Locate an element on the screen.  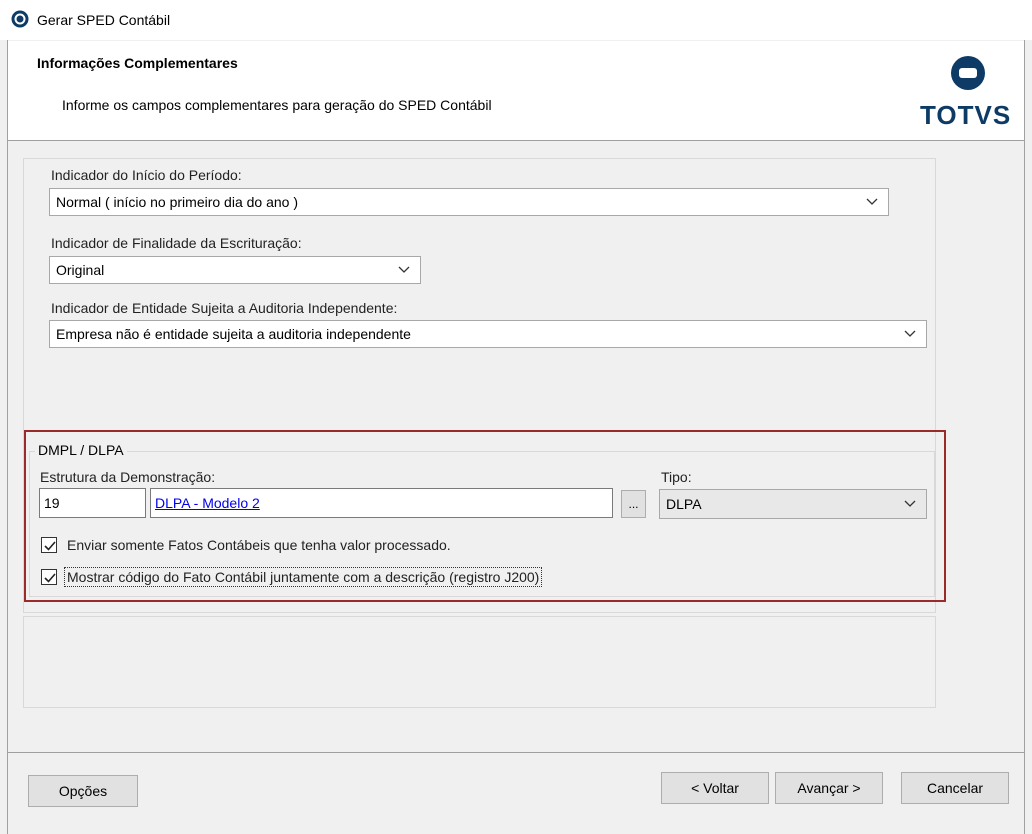
window-title: Gerar SPED Contábil is located at coordinates (104, 20).